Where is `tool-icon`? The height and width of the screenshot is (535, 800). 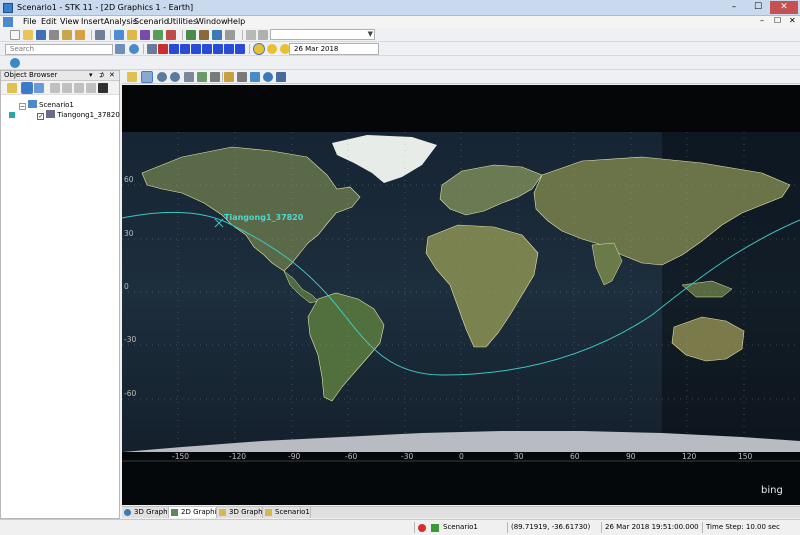 tool-icon is located at coordinates (230, 35).